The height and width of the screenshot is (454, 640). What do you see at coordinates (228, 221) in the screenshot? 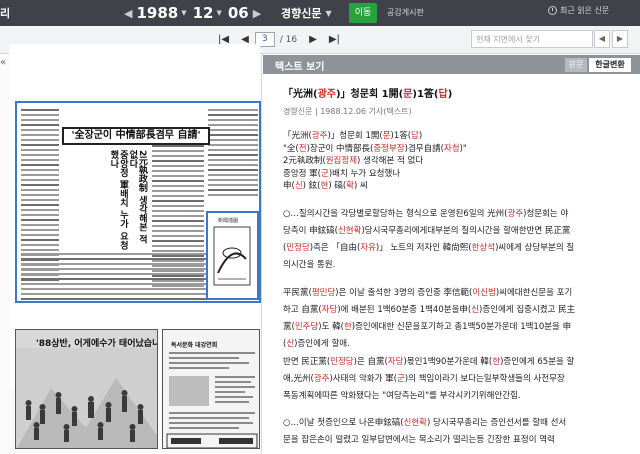
I see `illustration-caption: 新聞插圖` at bounding box center [228, 221].